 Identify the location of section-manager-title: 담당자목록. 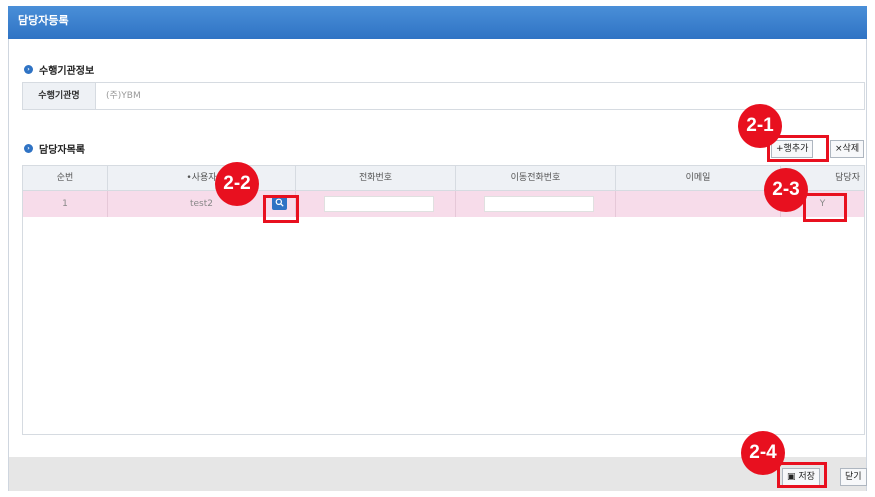
(62, 150).